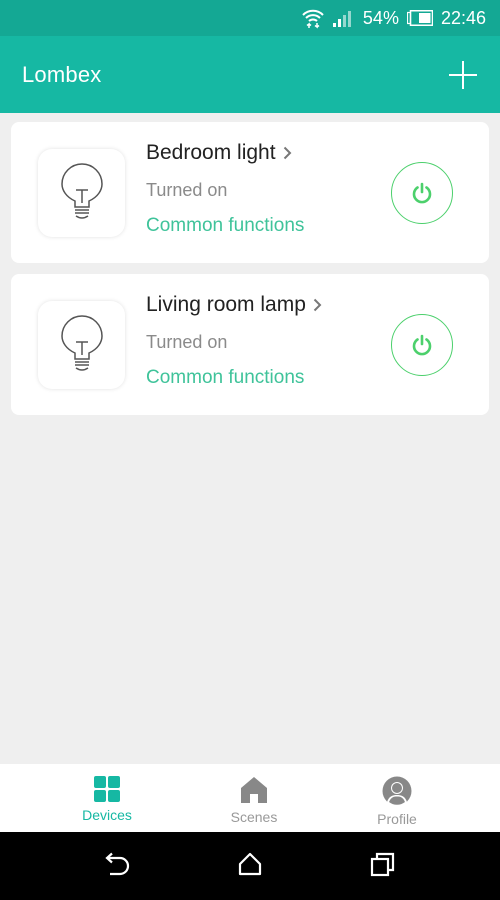 This screenshot has height=900, width=500. Describe the element at coordinates (226, 304) in the screenshot. I see `device-name: Living room lamp` at that location.